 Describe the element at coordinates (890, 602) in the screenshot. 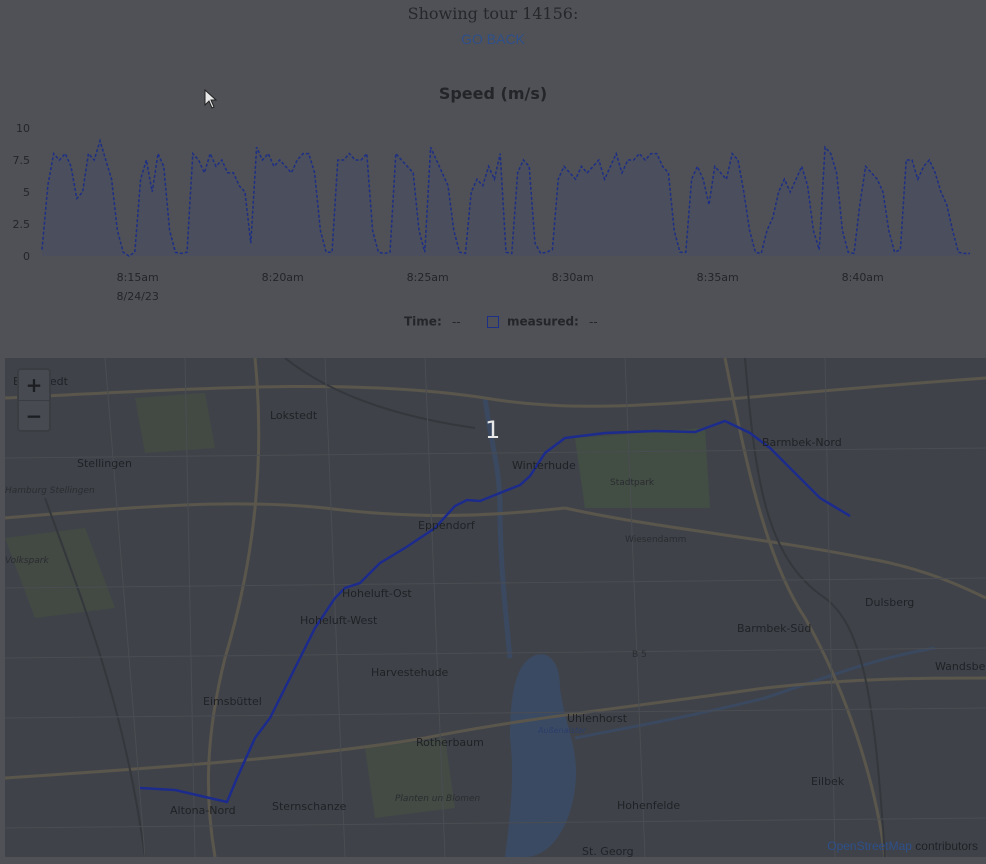

I see `map-place-label: Dulsberg` at that location.